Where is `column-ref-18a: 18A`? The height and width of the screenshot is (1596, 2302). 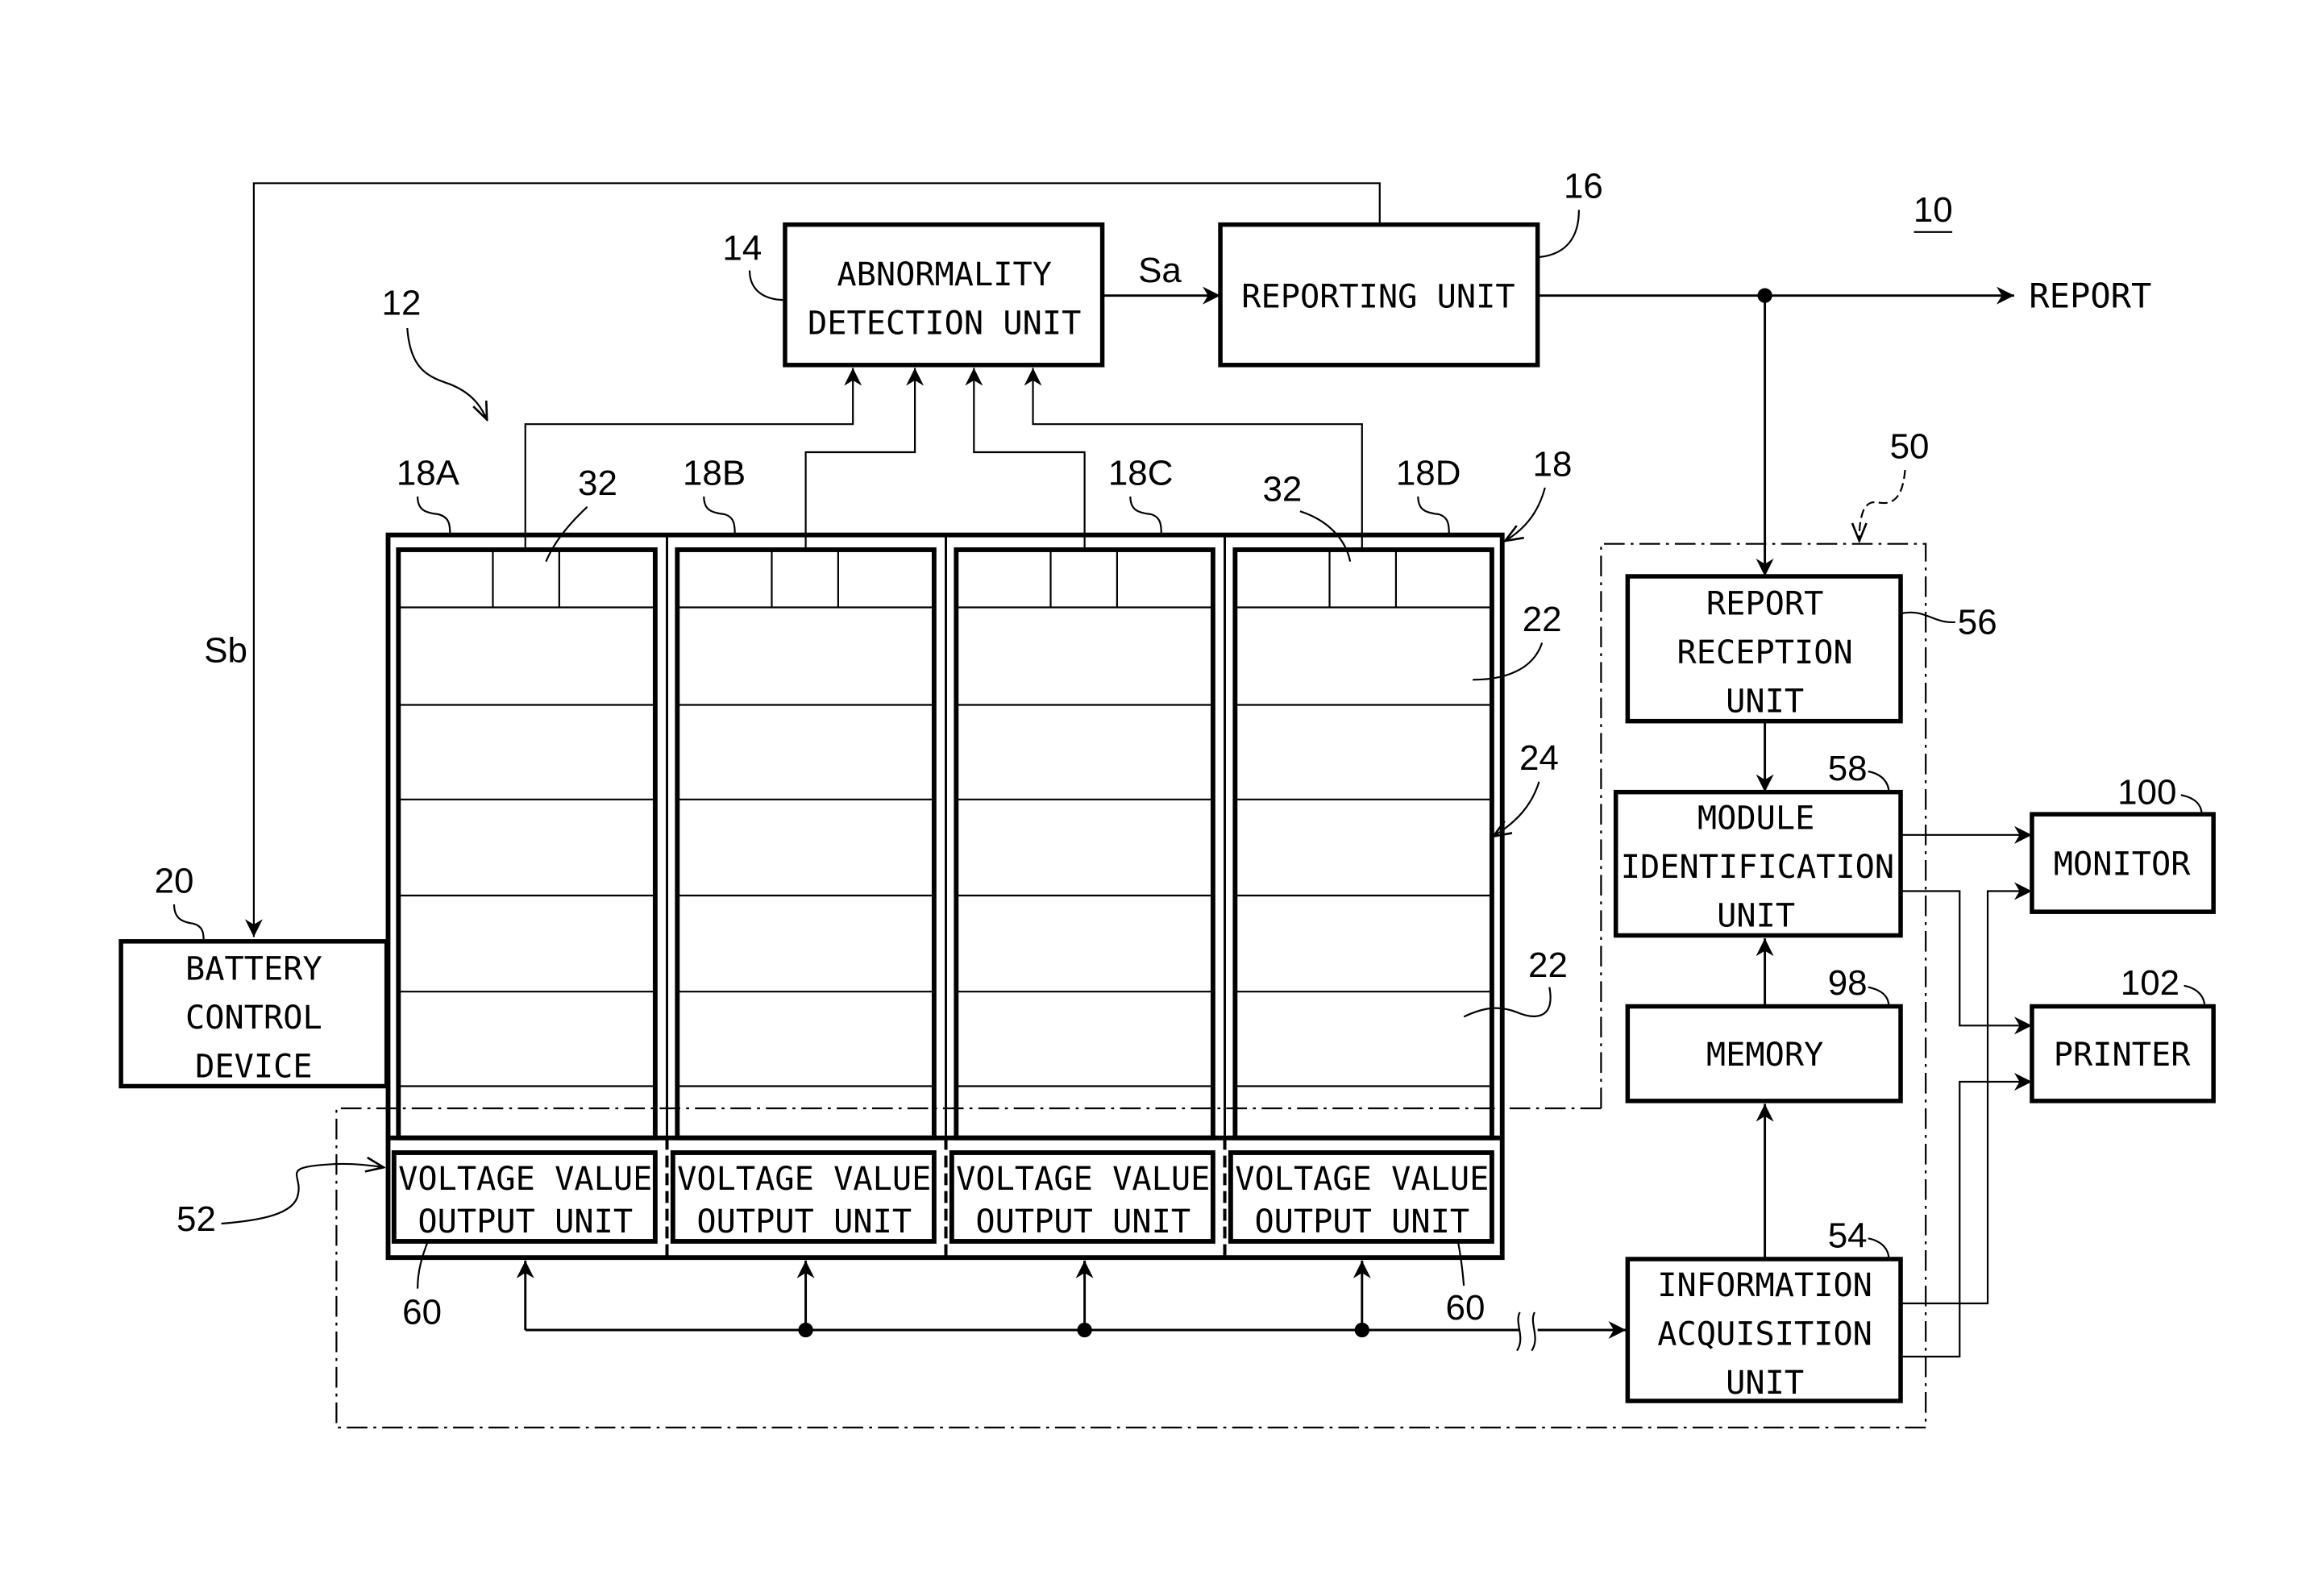
column-ref-18a: 18A is located at coordinates (429, 473).